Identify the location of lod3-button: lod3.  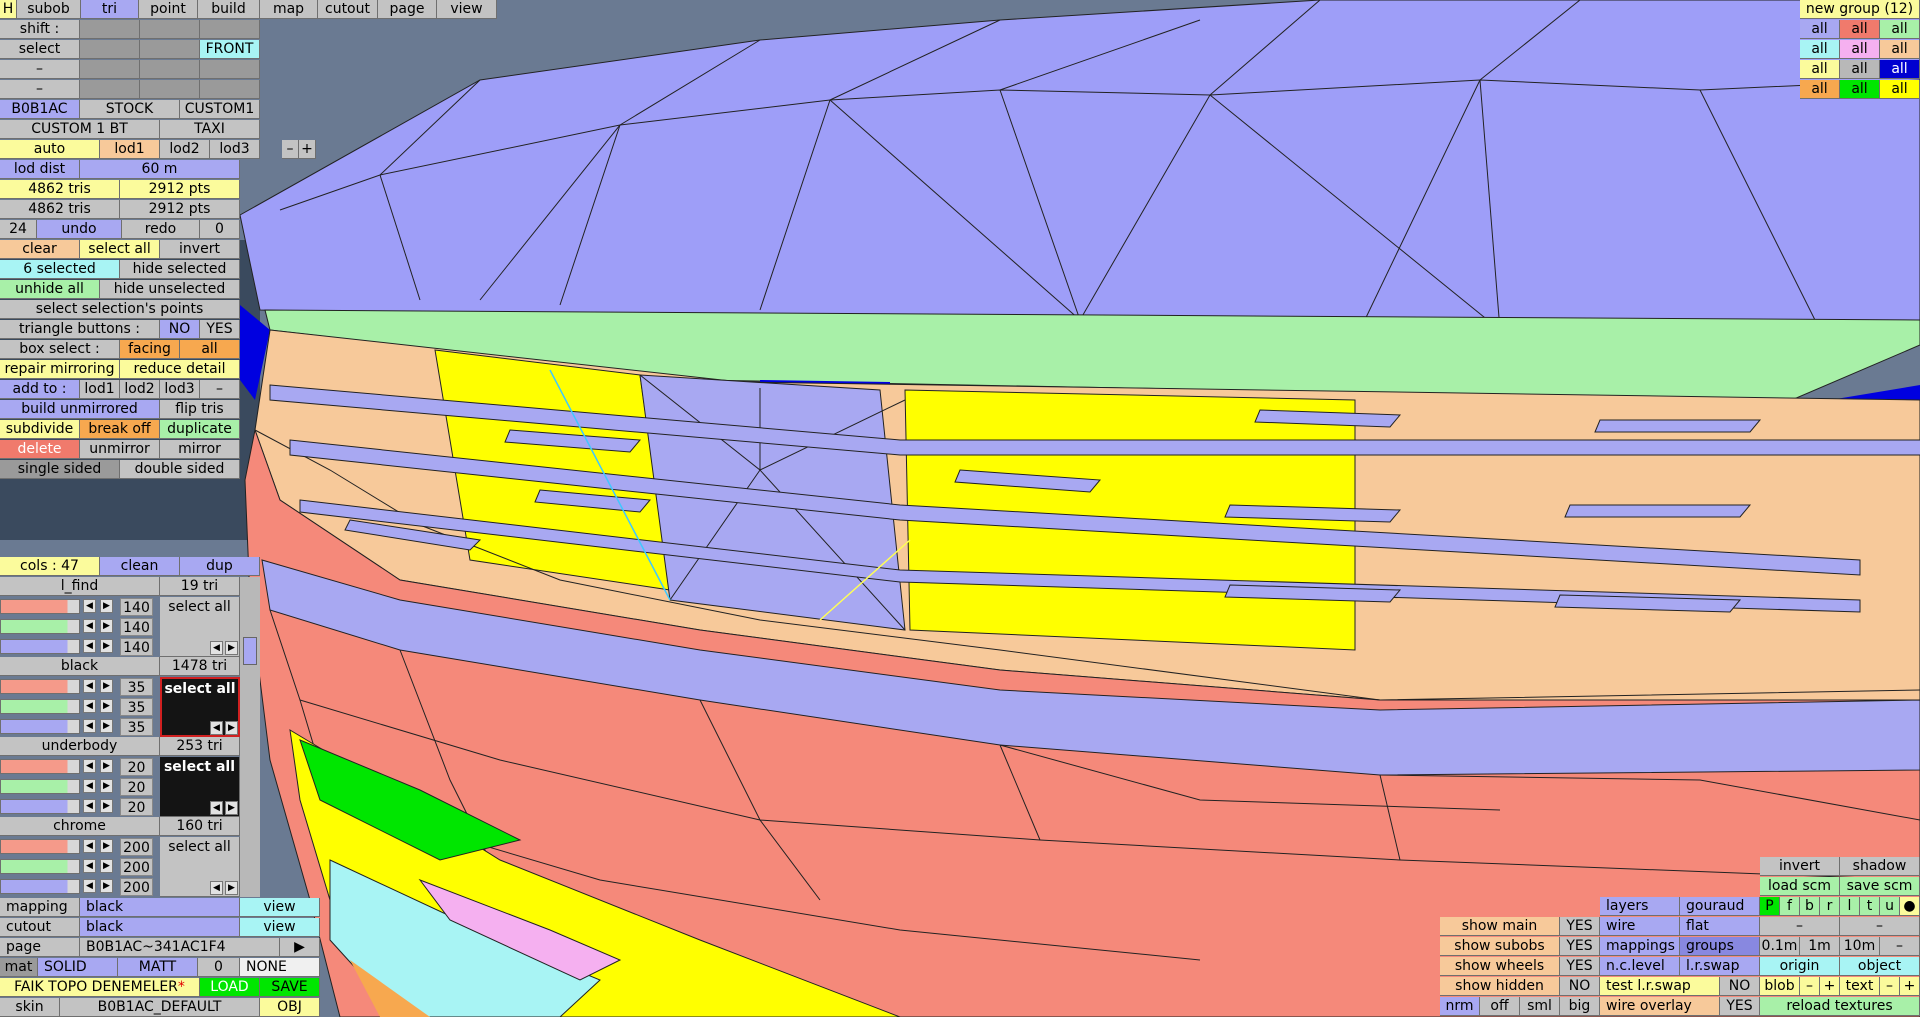
(235, 149).